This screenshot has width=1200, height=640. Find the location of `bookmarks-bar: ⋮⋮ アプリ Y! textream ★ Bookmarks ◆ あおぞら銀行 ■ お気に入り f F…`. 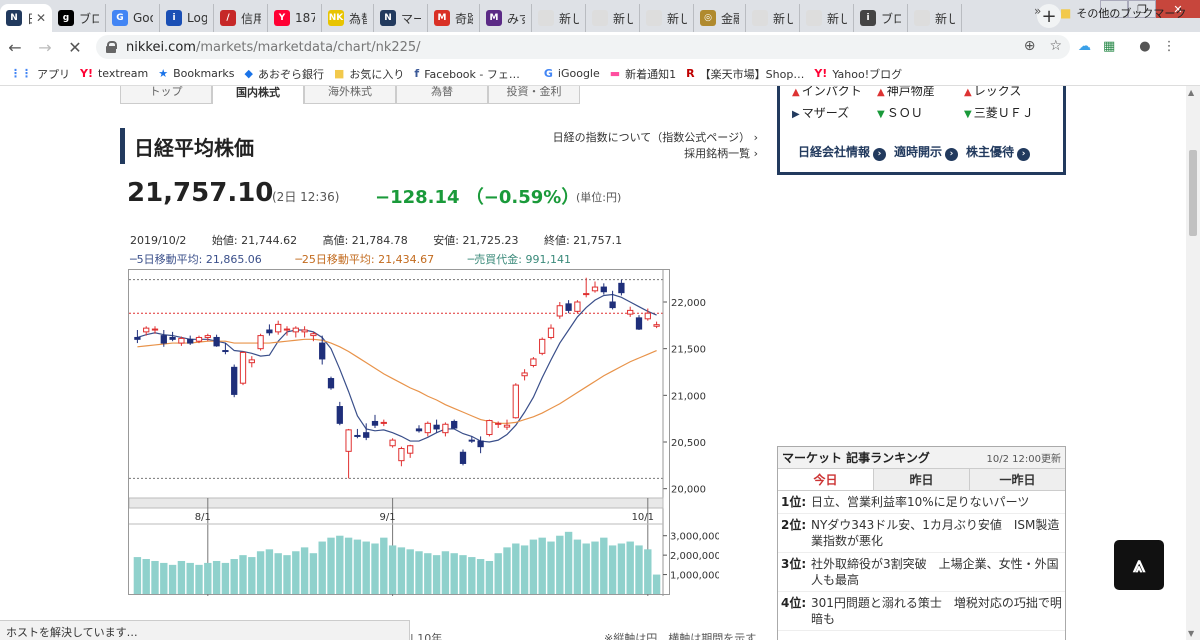

bookmarks-bar: ⋮⋮ アプリ Y! textream ★ Bookmarks ◆ あおぞら銀行 ■ お気に入り f F… is located at coordinates (600, 74).